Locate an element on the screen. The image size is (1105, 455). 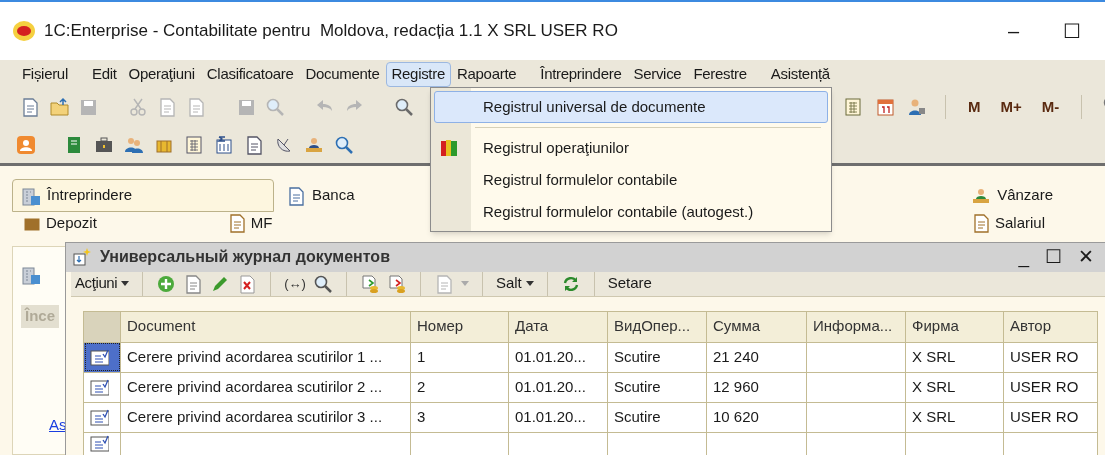
column-header: Автор is located at coordinates (1050, 326).